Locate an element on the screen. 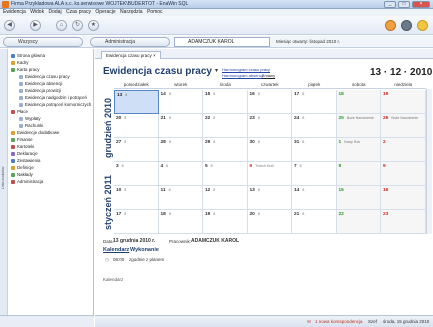 This screenshot has width=433, height=327. view-dropdown-icon: ▾ is located at coordinates (216, 70).